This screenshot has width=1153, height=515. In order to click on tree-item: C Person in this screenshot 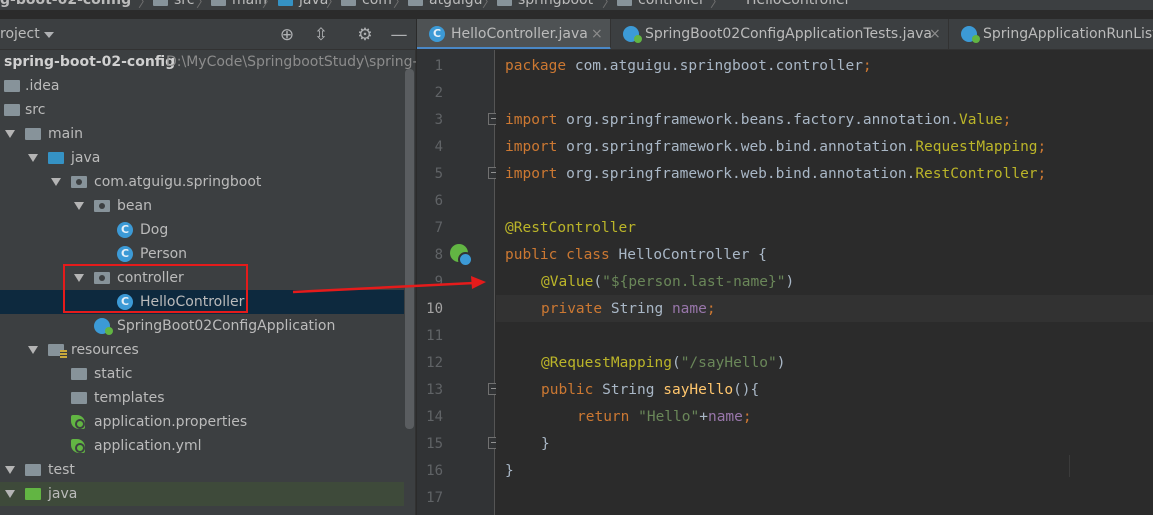, I will do `click(202, 254)`.